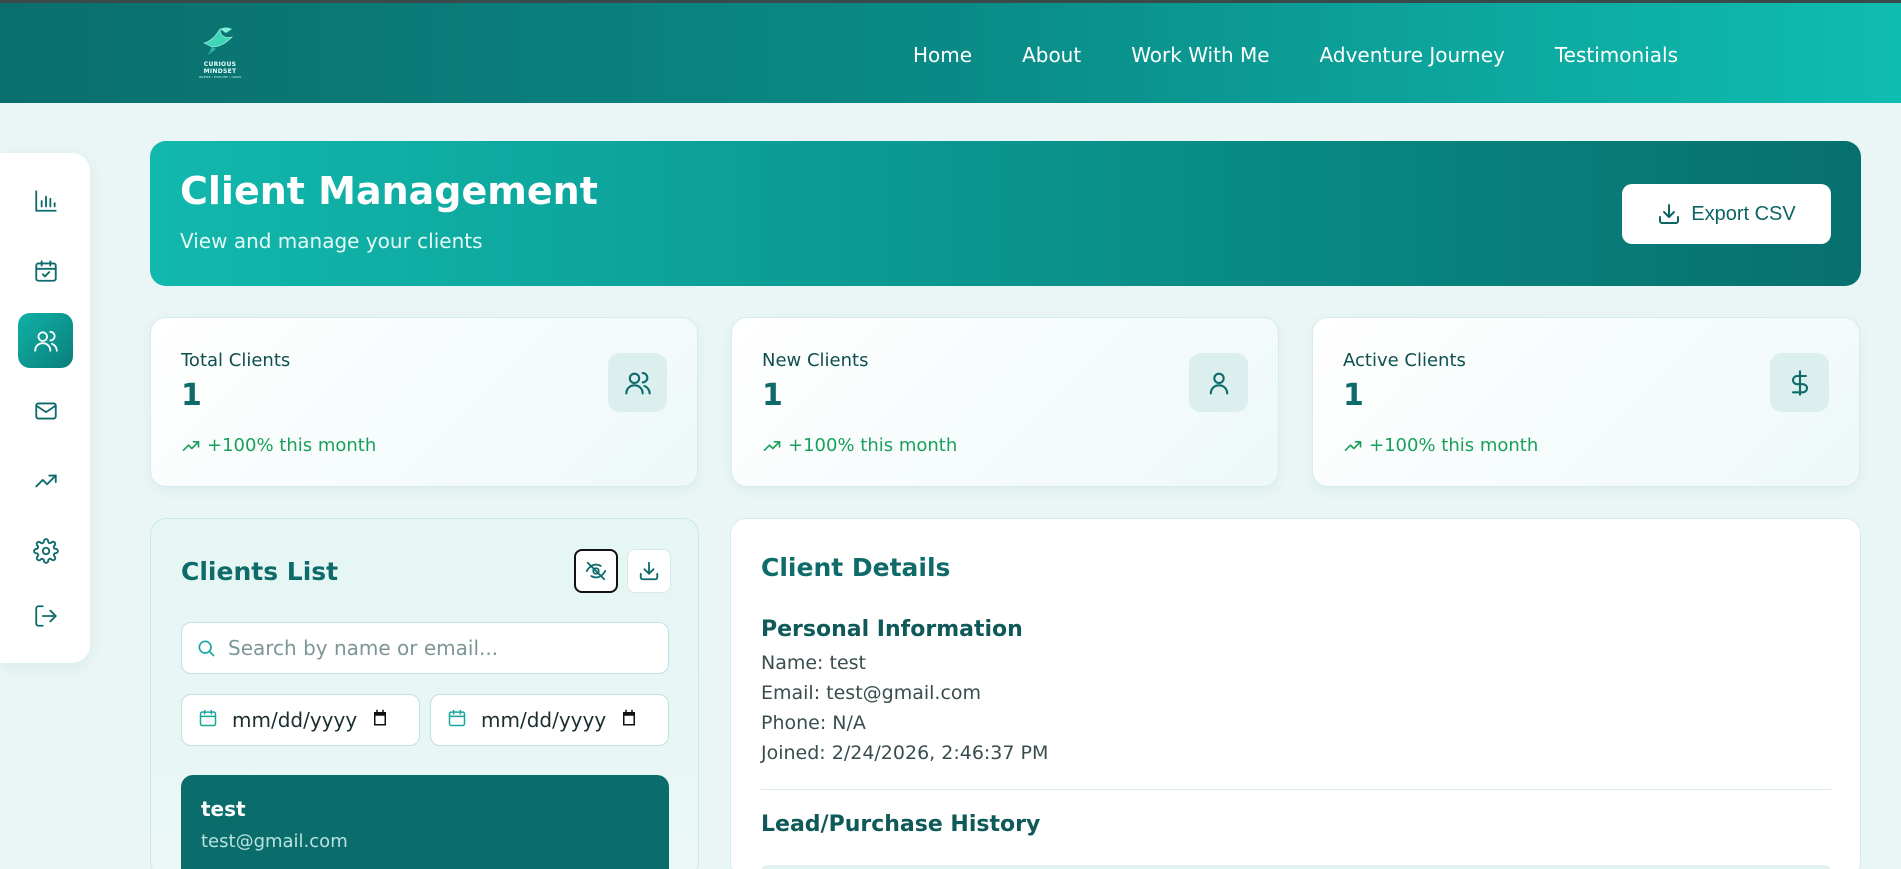  I want to click on search-icon, so click(206, 648).